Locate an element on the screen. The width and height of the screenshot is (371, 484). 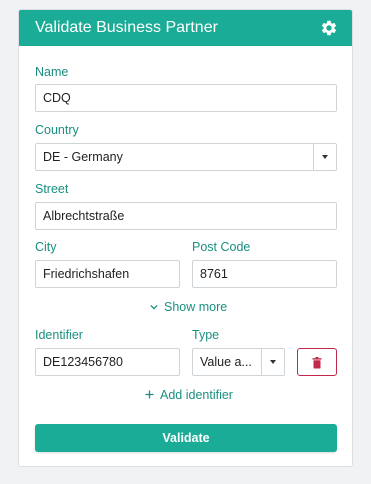
post-code-label: Post Code is located at coordinates (221, 247).